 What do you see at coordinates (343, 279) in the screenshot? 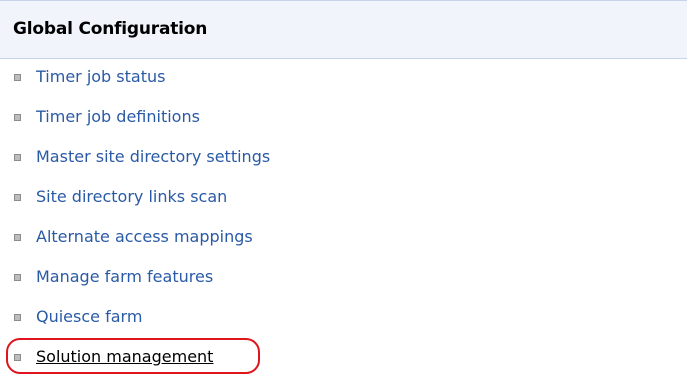
I see `link-item-manage-farm-features: Manage farm features` at bounding box center [343, 279].